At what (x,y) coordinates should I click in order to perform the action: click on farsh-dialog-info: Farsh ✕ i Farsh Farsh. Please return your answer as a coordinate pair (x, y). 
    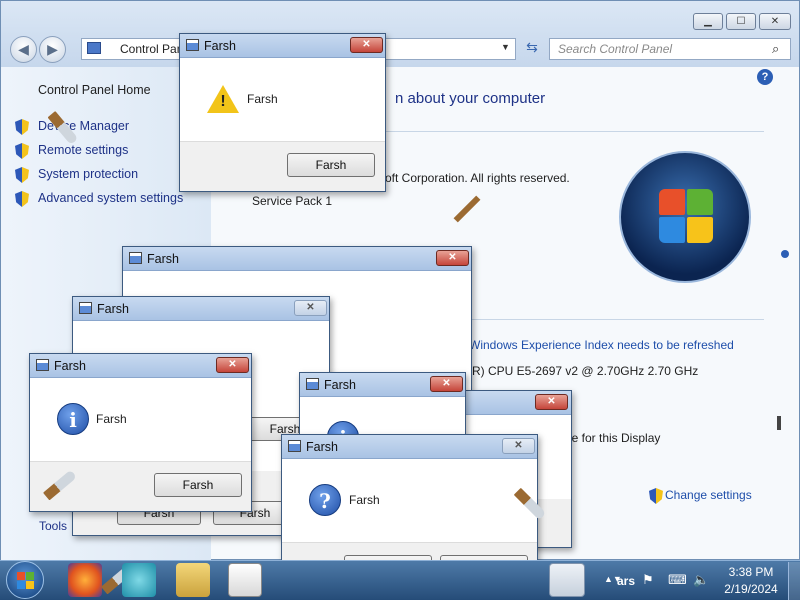
    Looking at the image, I should click on (140, 432).